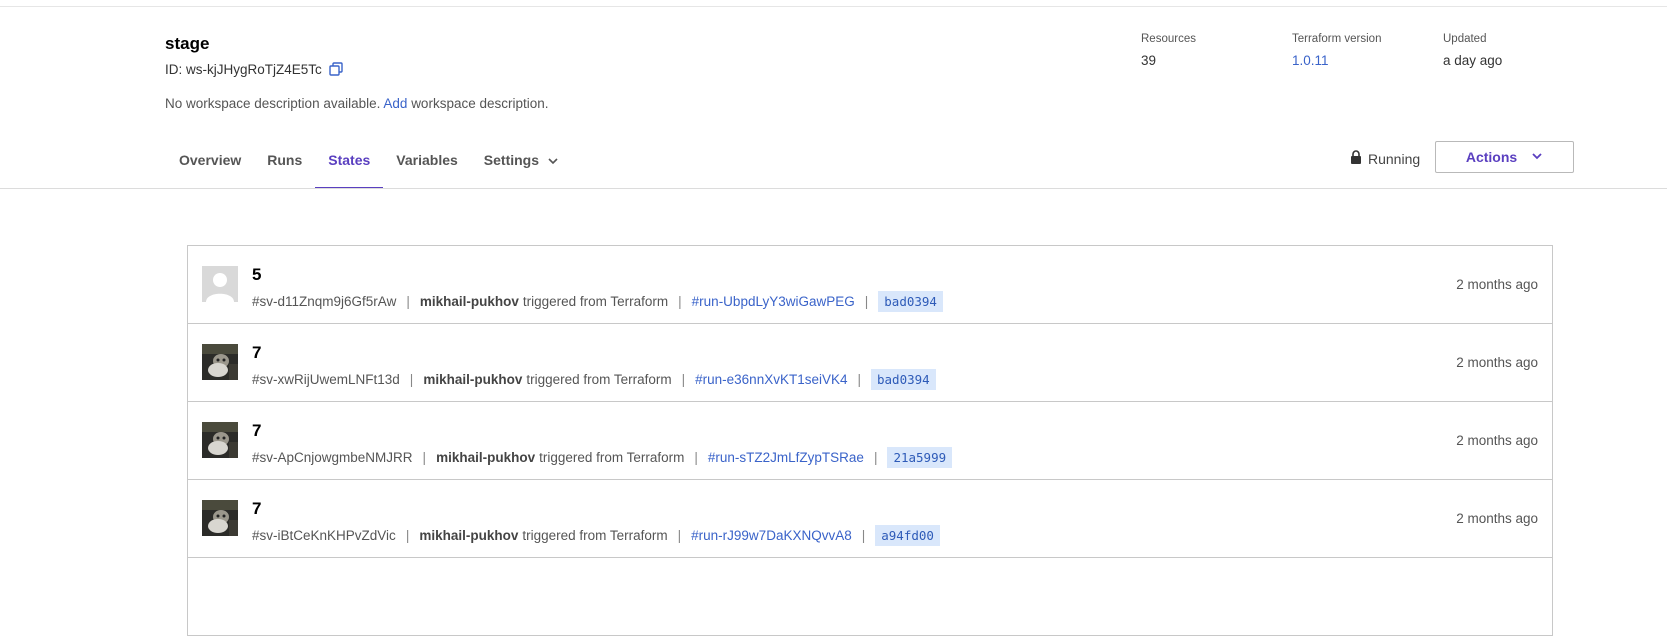 The height and width of the screenshot is (636, 1667). What do you see at coordinates (833, 6) in the screenshot?
I see `top-divider` at bounding box center [833, 6].